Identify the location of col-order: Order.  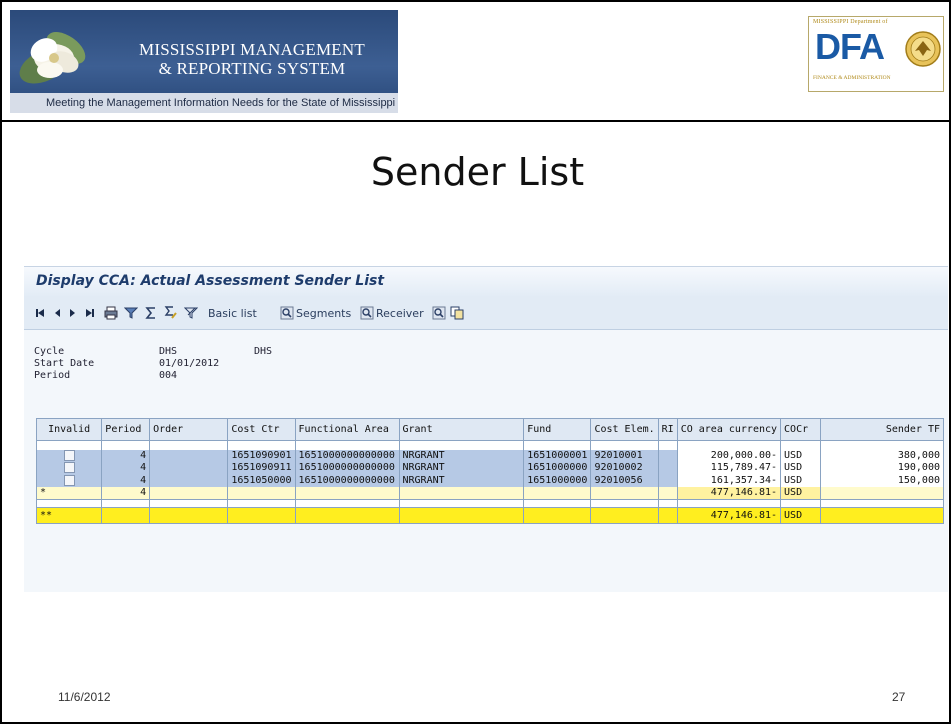
(189, 429).